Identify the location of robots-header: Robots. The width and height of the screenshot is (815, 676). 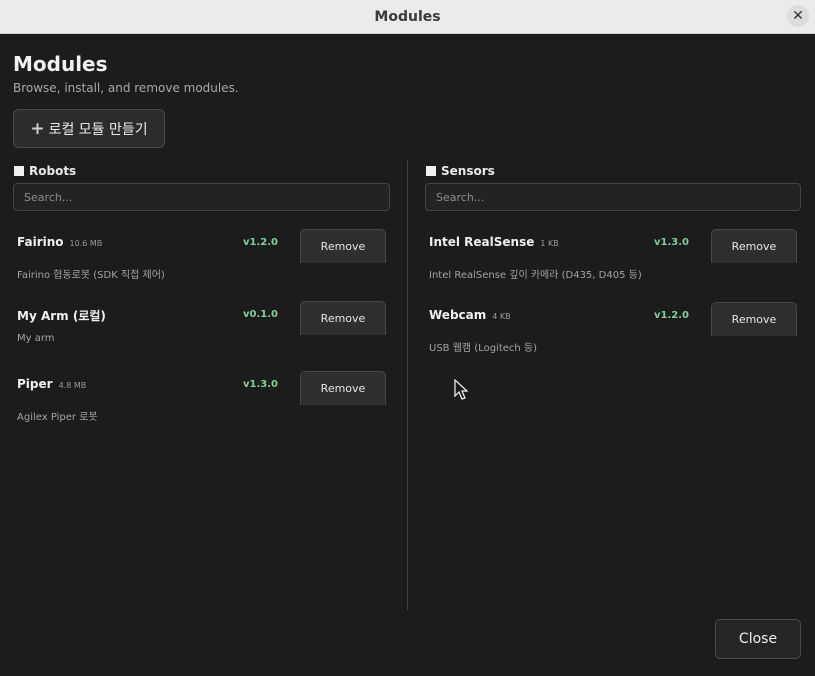
(202, 170).